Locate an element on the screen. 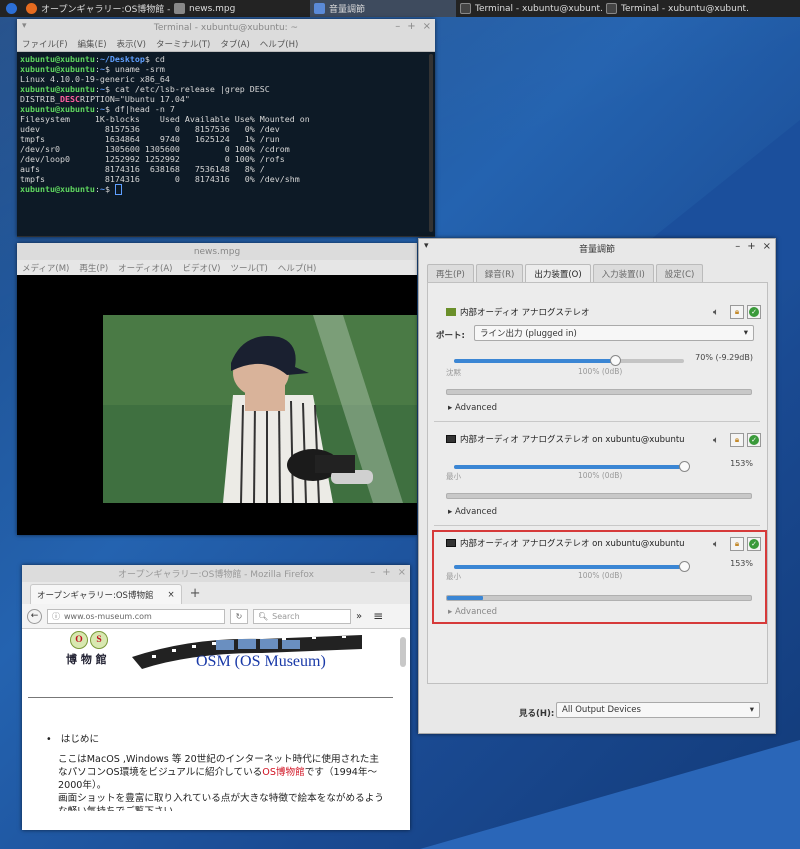  search-box: 🔍︎ Search is located at coordinates (302, 616).